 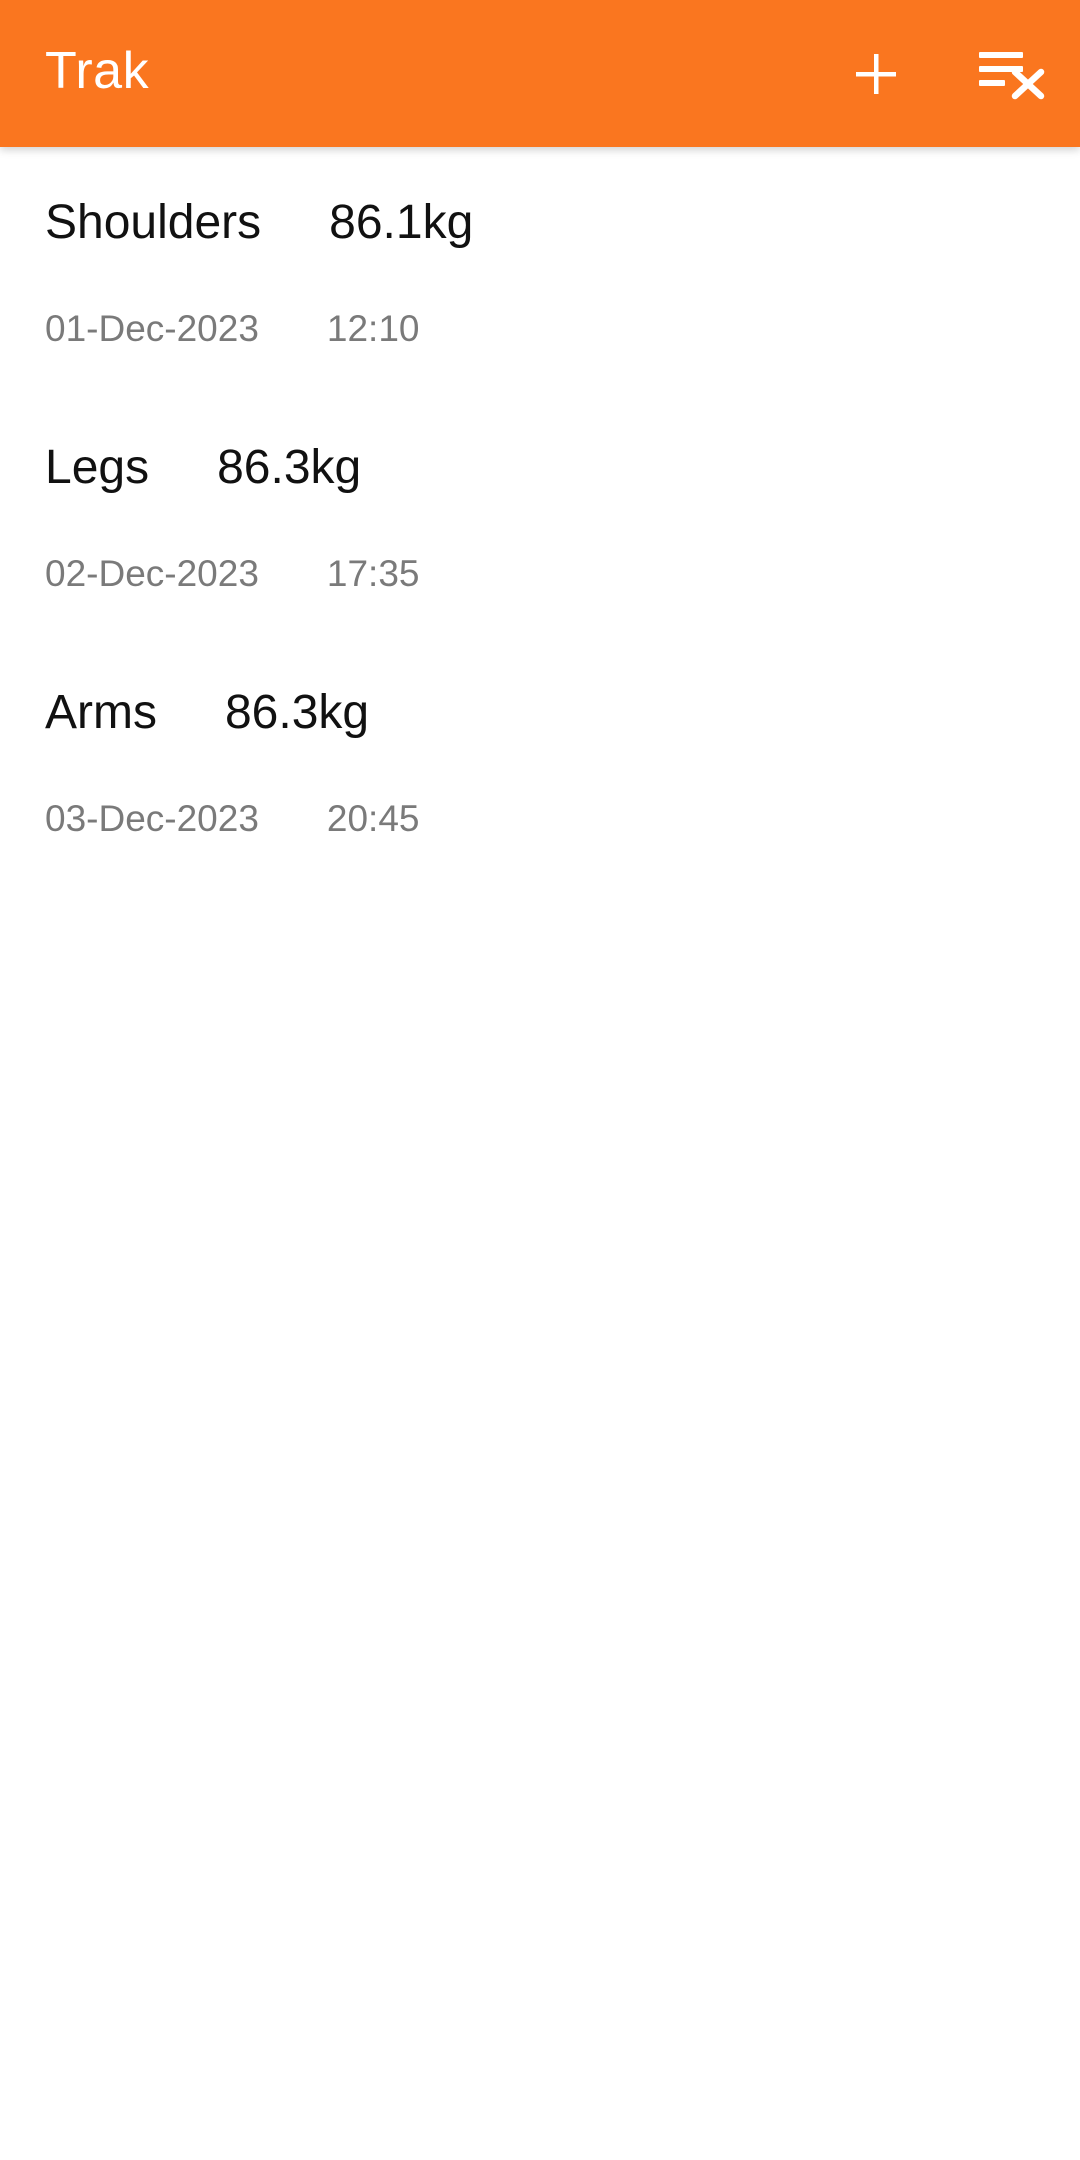 I want to click on entry-time: 20:45, so click(x=373, y=818).